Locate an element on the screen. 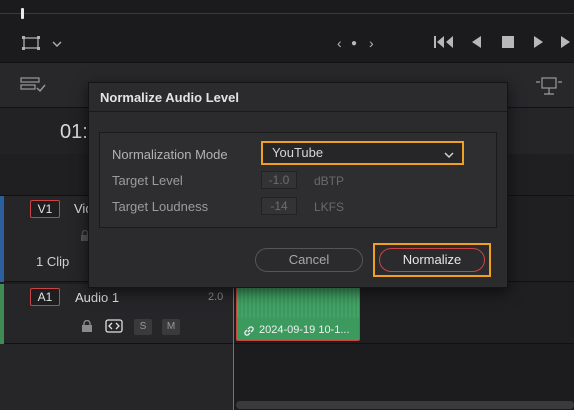 The image size is (574, 410). a1-track-level: 2.0 is located at coordinates (215, 297).